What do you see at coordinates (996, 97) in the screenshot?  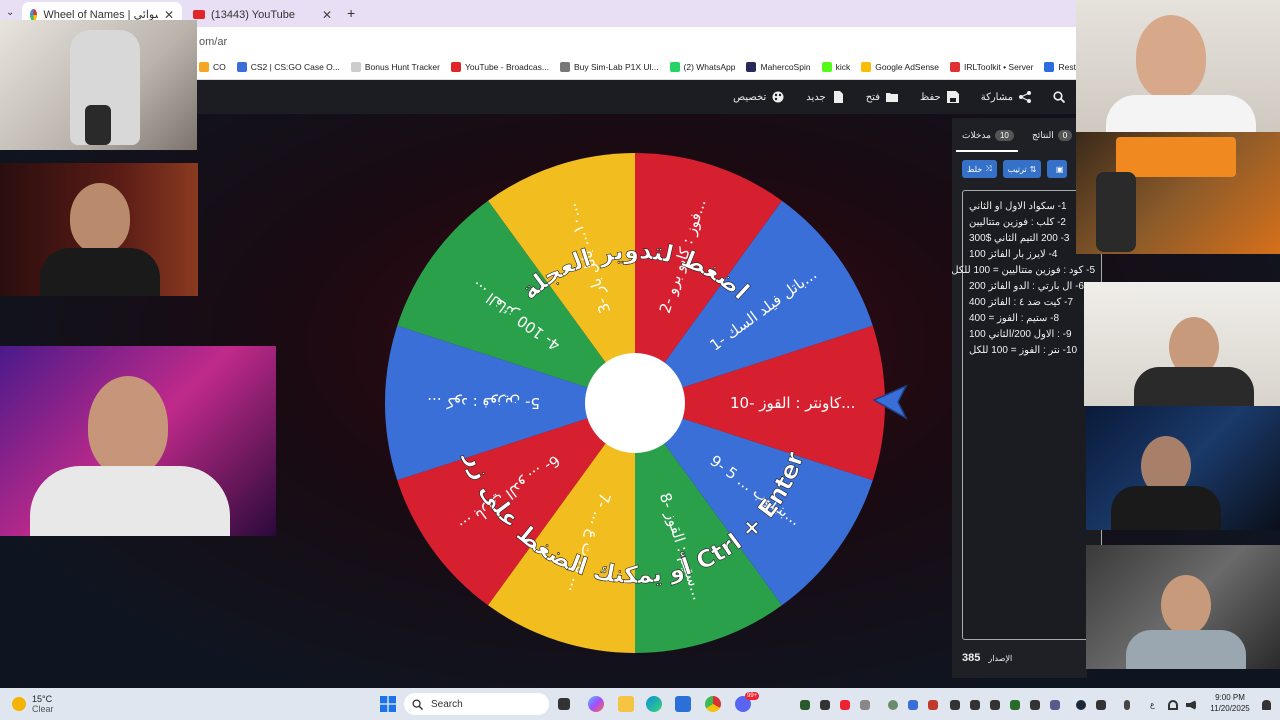 I see `share-label: مشاركة` at bounding box center [996, 97].